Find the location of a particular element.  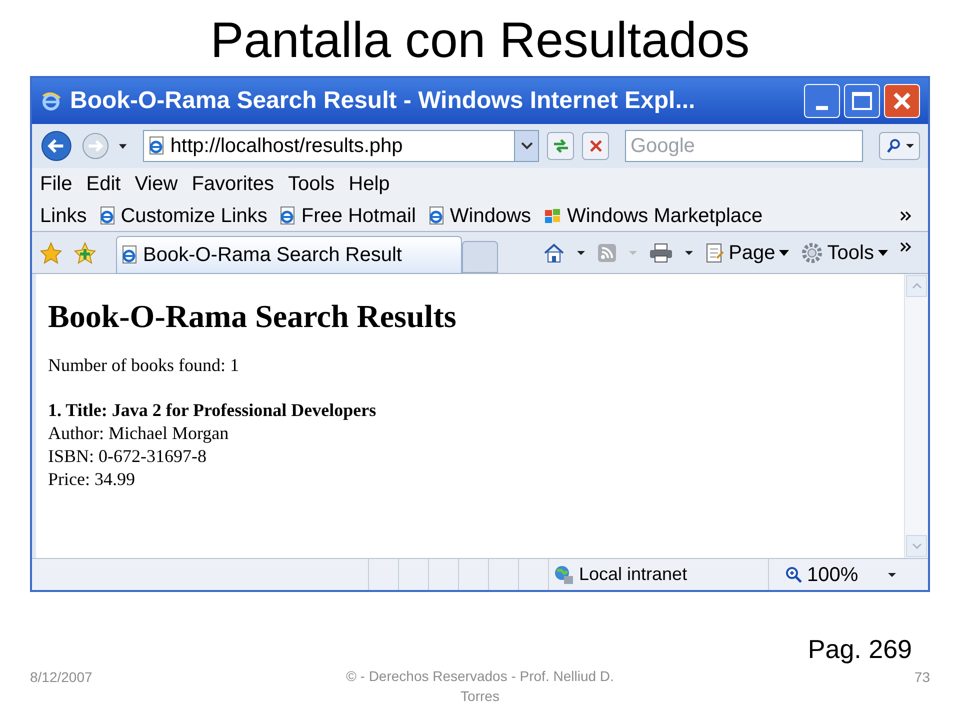

result-count: Number of books found: 1 is located at coordinates (144, 365).